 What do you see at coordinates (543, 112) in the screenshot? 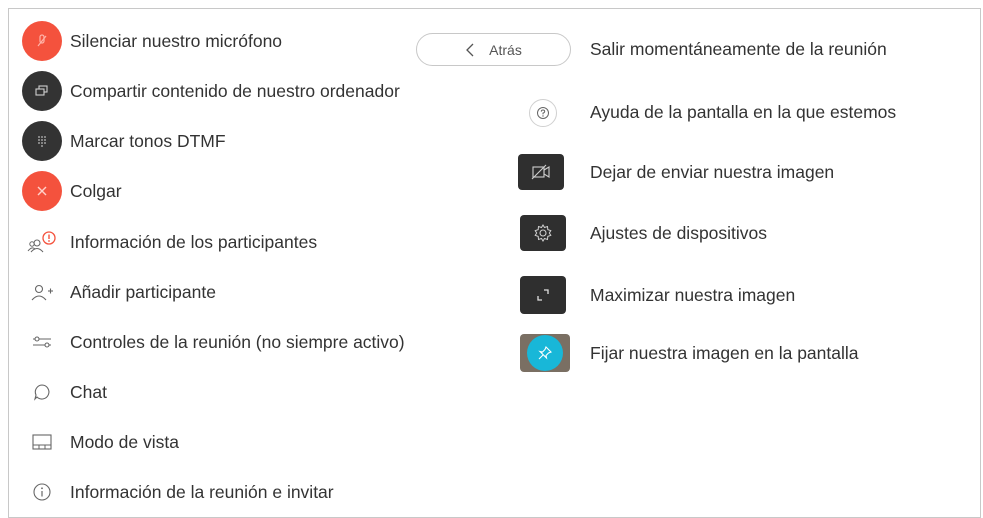
I see `help-icon` at bounding box center [543, 112].